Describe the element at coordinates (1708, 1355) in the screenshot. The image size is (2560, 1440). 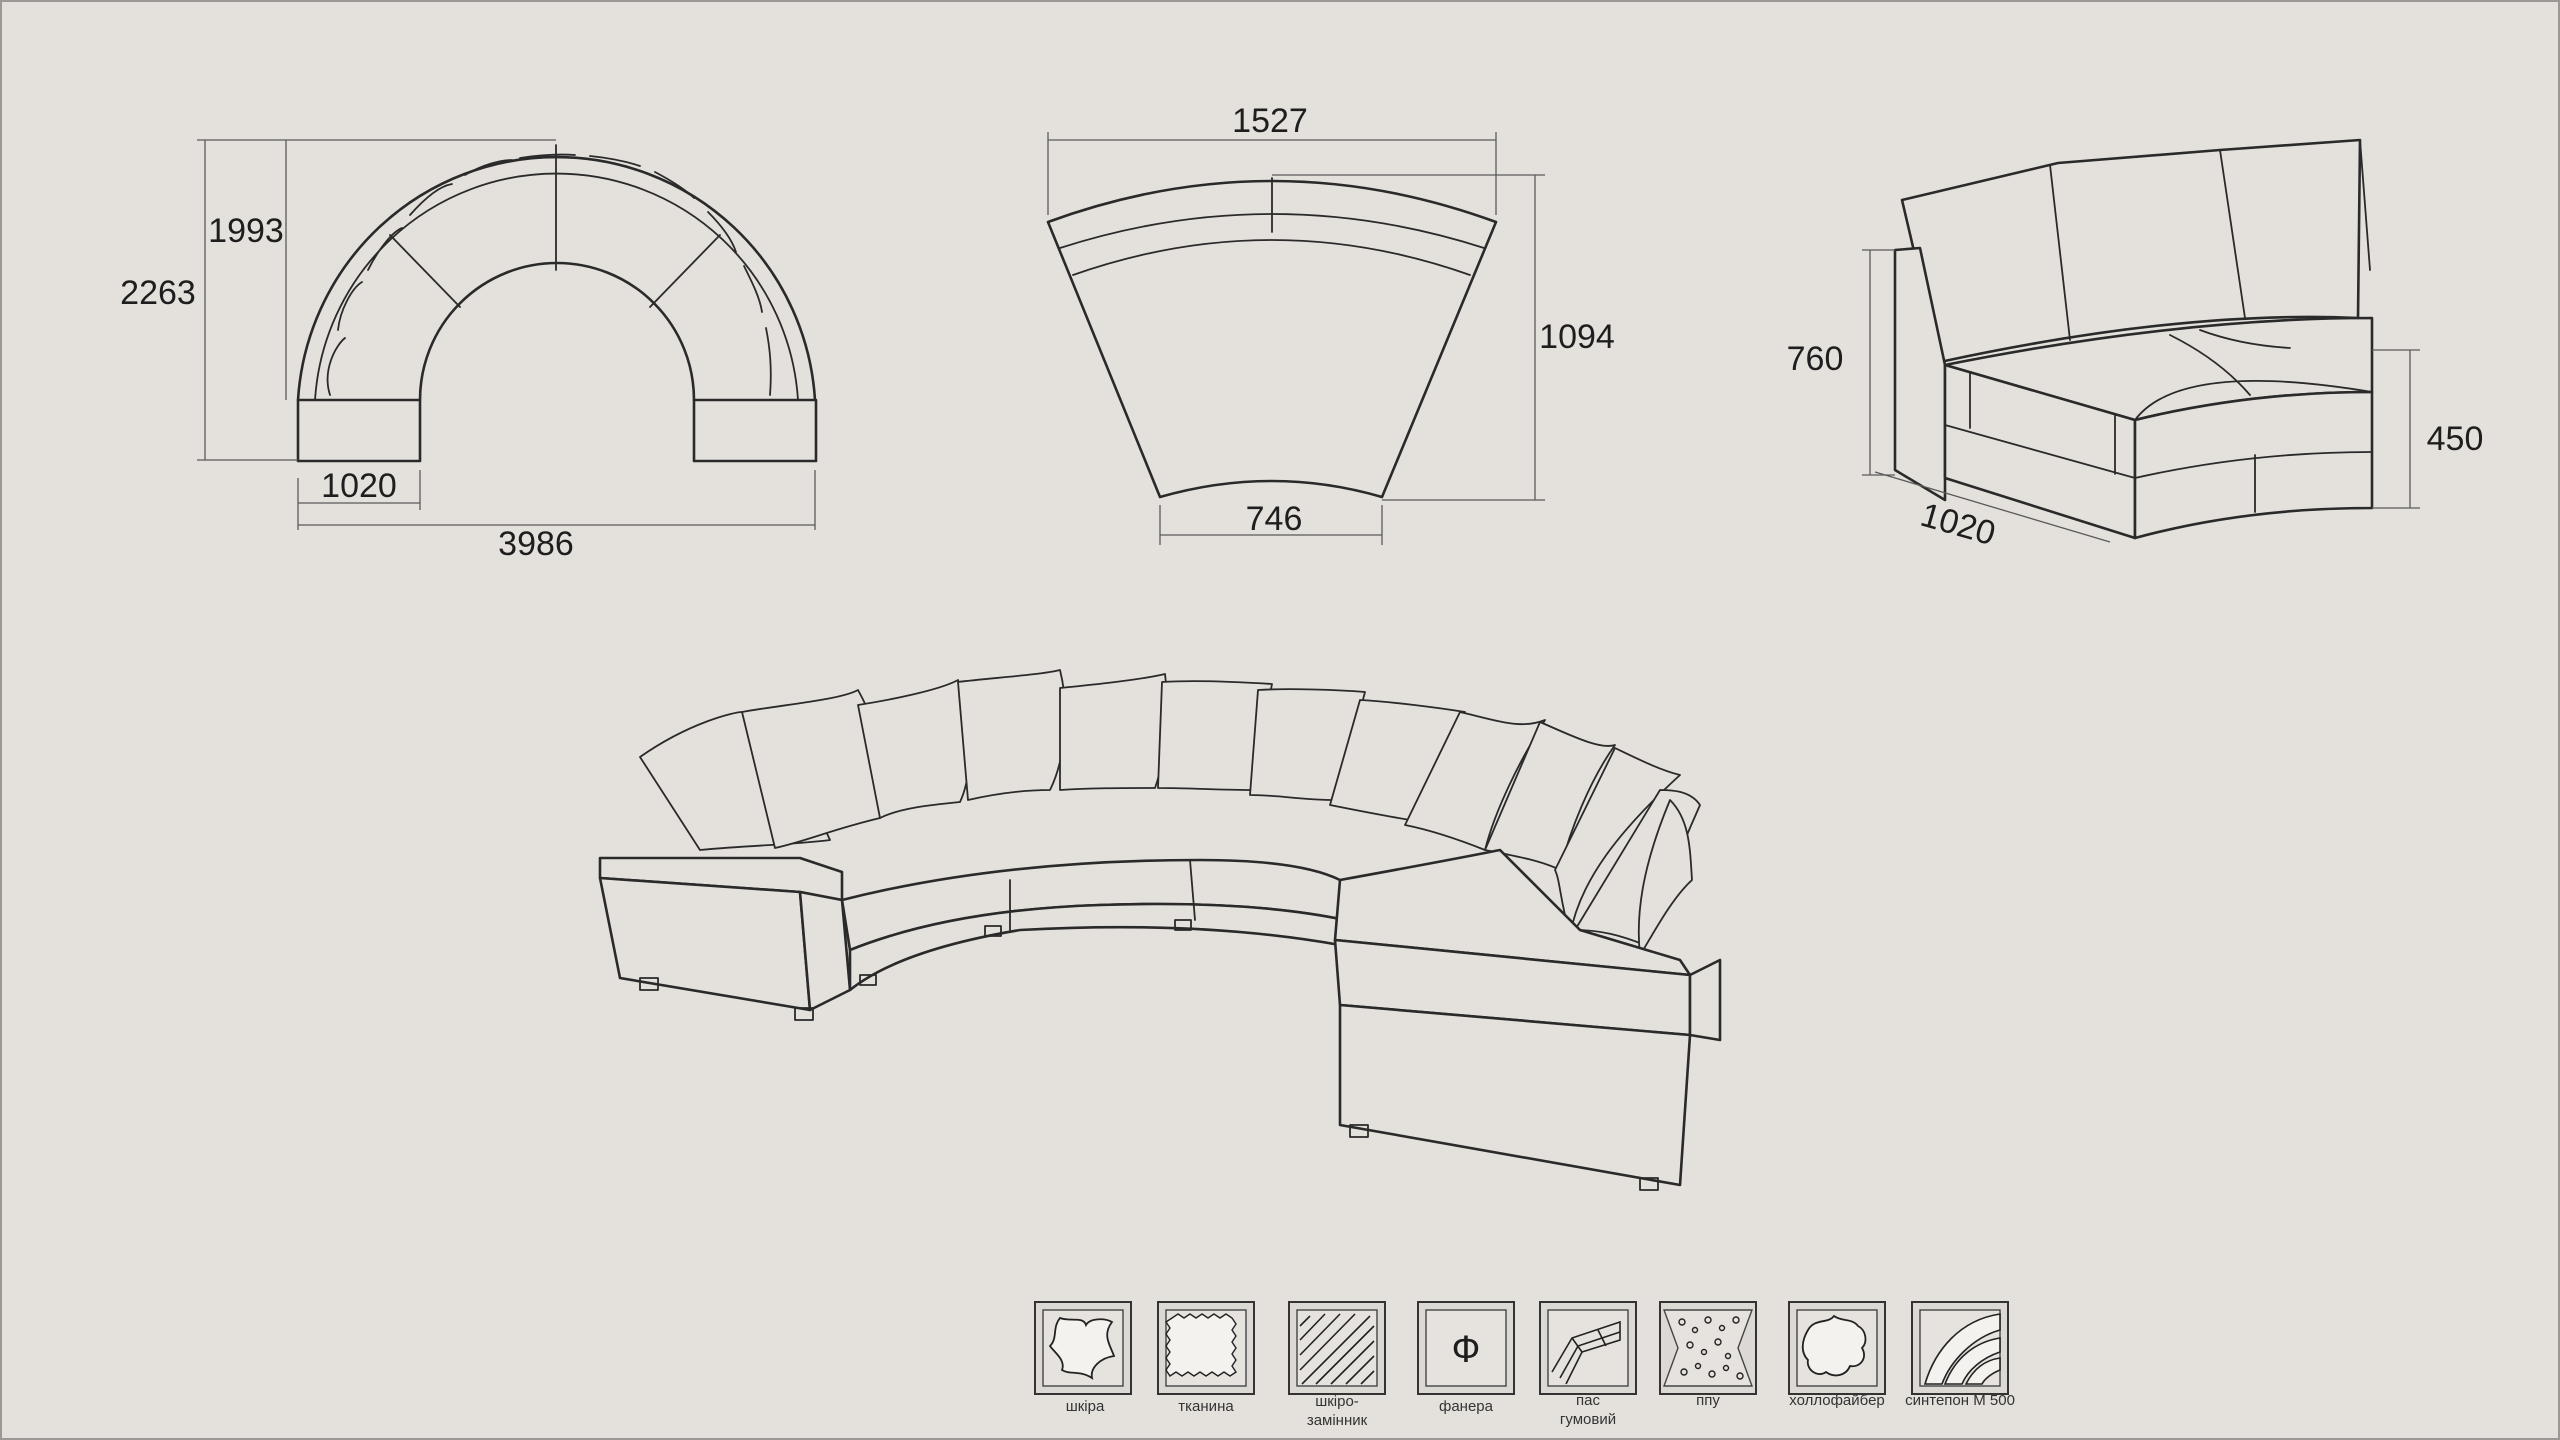
I see `material-foam: ппу` at that location.